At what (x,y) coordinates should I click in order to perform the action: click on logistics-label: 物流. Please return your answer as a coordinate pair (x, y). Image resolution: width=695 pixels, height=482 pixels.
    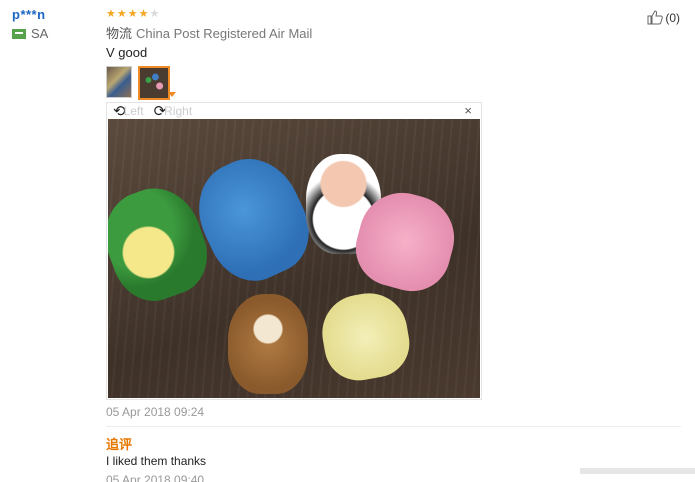
    Looking at the image, I should click on (119, 33).